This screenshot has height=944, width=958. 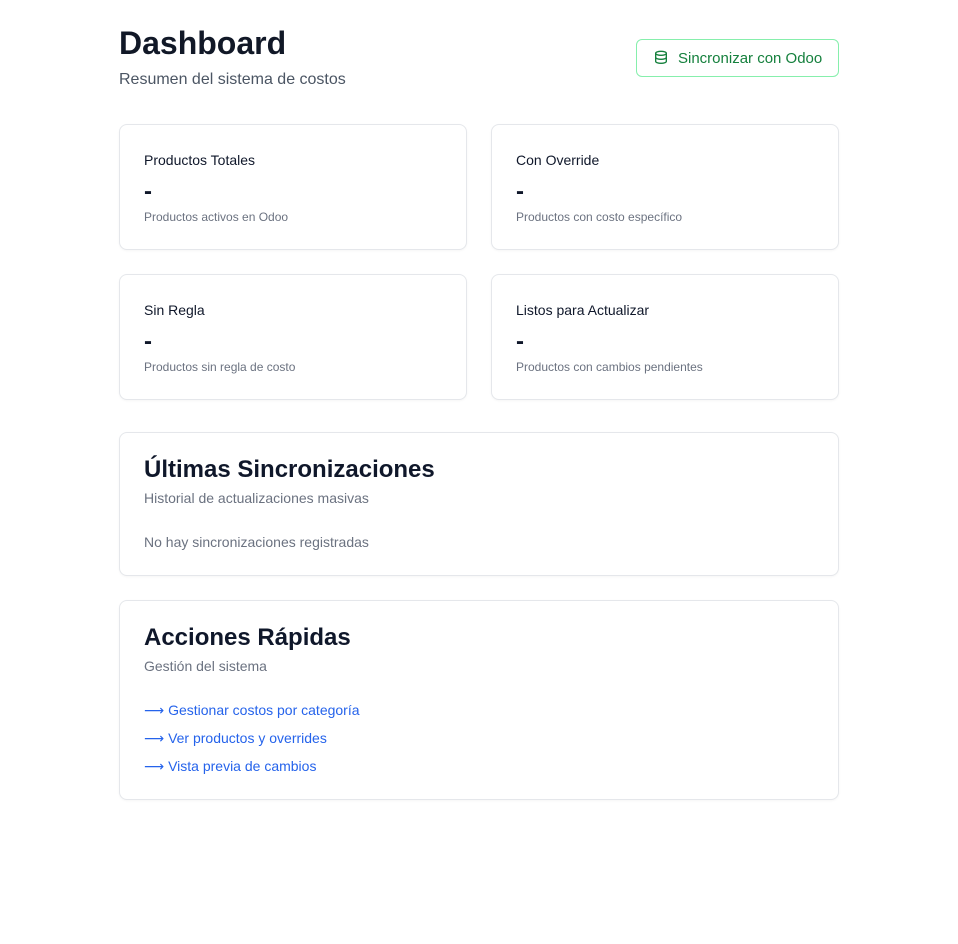 I want to click on section-title: Acciones Rápidas, so click(x=247, y=637).